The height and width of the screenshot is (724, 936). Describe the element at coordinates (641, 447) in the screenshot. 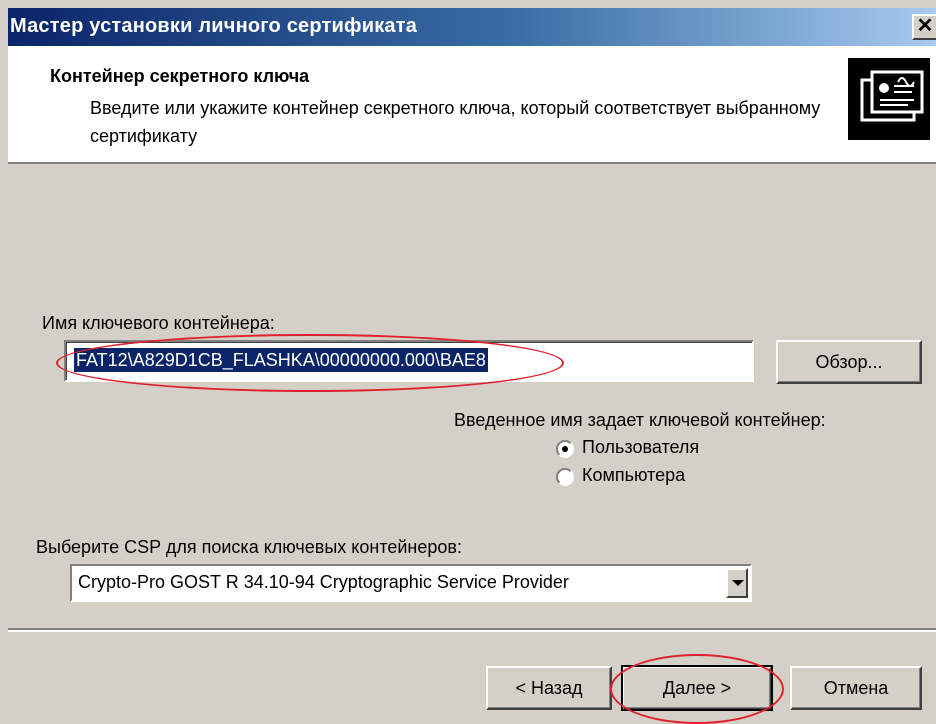

I see `radio-user-label: Пользователя` at that location.